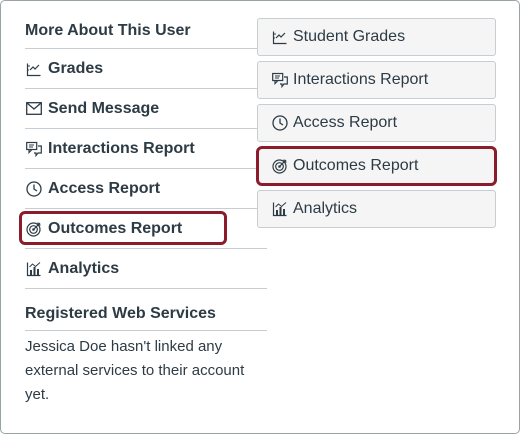 The height and width of the screenshot is (434, 520). Describe the element at coordinates (345, 122) in the screenshot. I see `access-report-button-label: Access Report` at that location.